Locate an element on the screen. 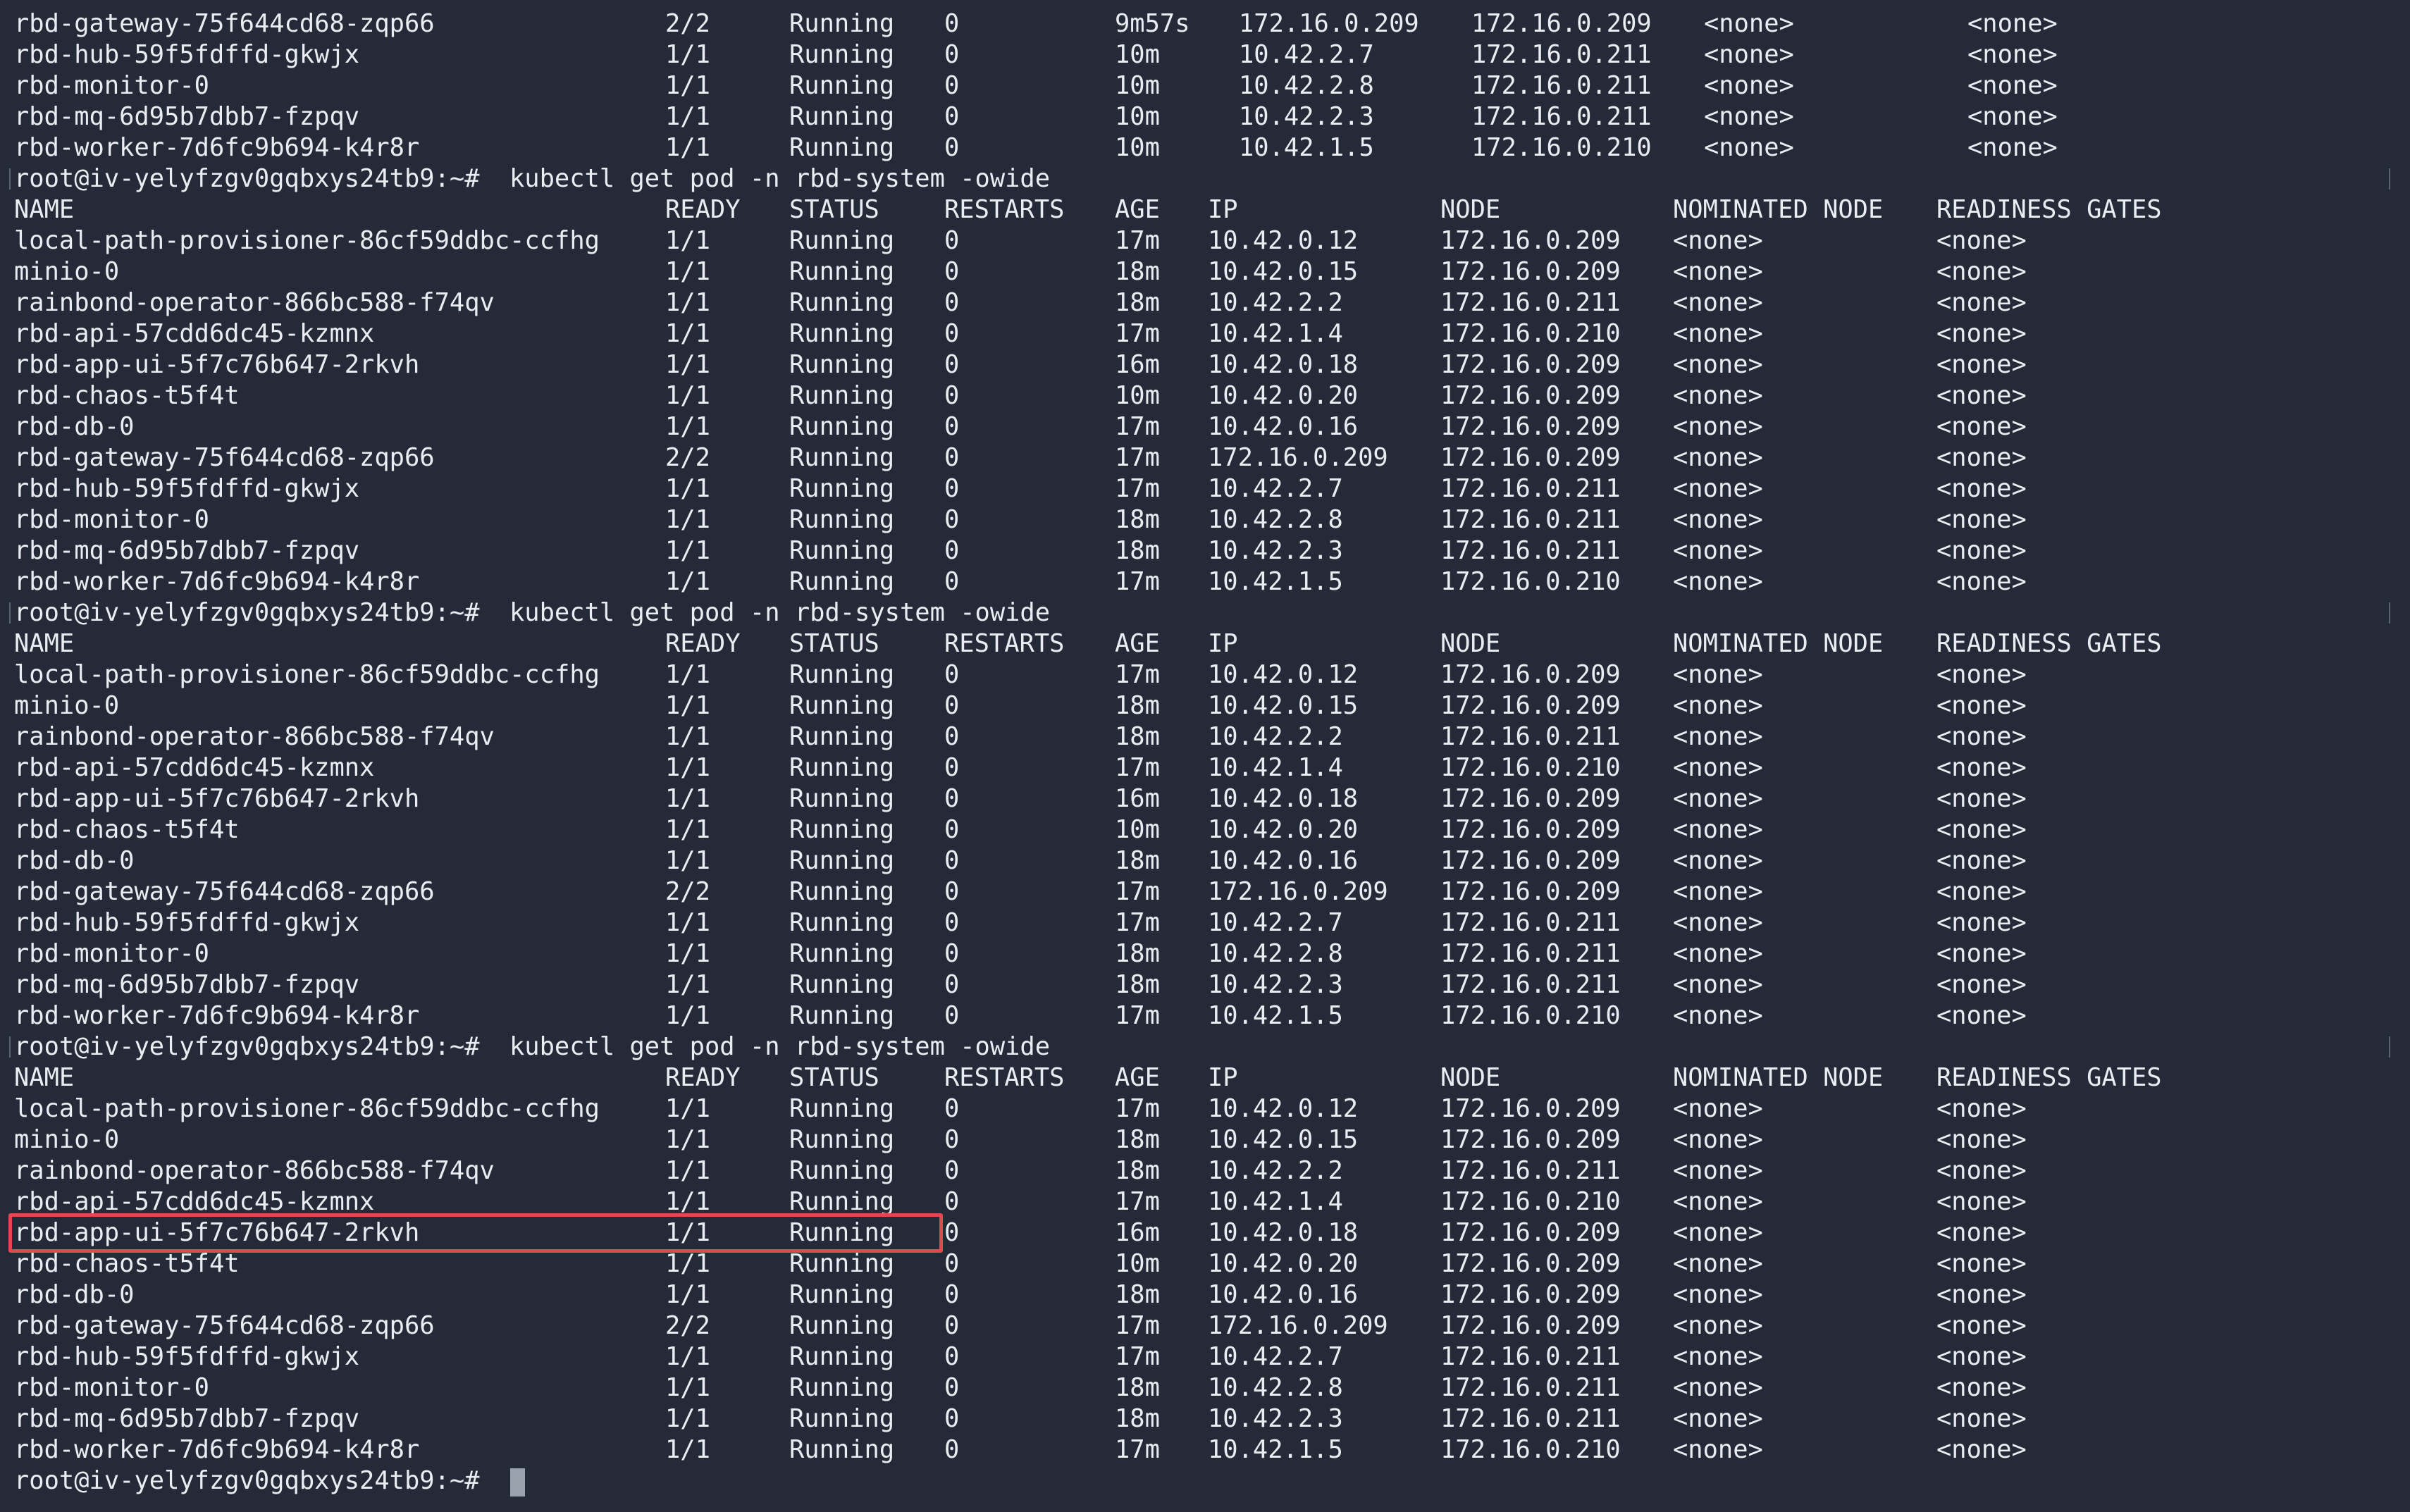 The width and height of the screenshot is (2410, 1512). cell-pod-name: rbd-hub-59f5fdffd-gkwjx is located at coordinates (187, 1356).